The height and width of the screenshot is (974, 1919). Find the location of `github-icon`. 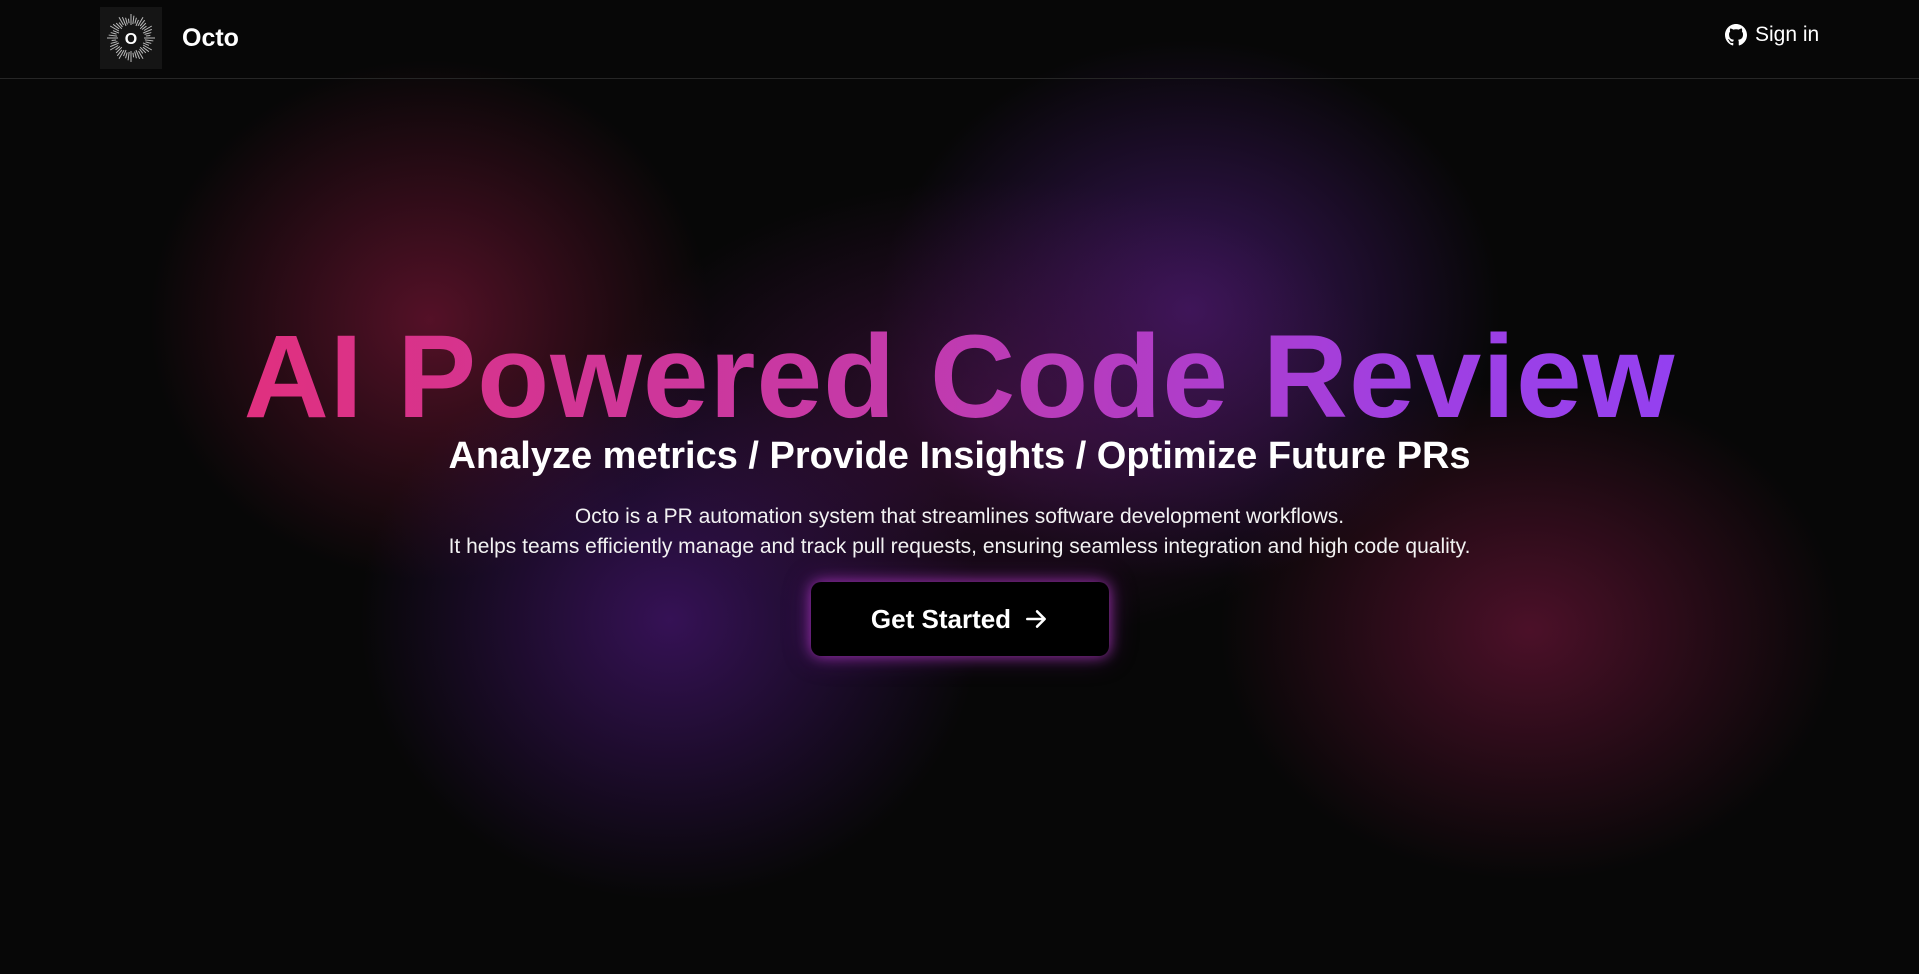

github-icon is located at coordinates (1736, 35).